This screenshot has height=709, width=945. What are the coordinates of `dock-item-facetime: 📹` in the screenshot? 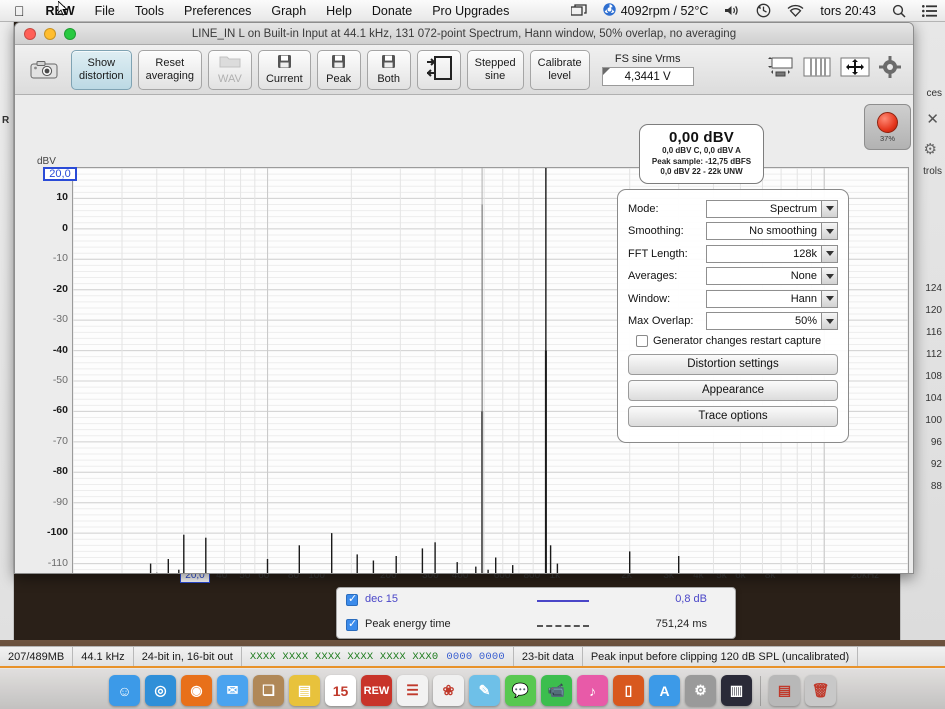 It's located at (556, 690).